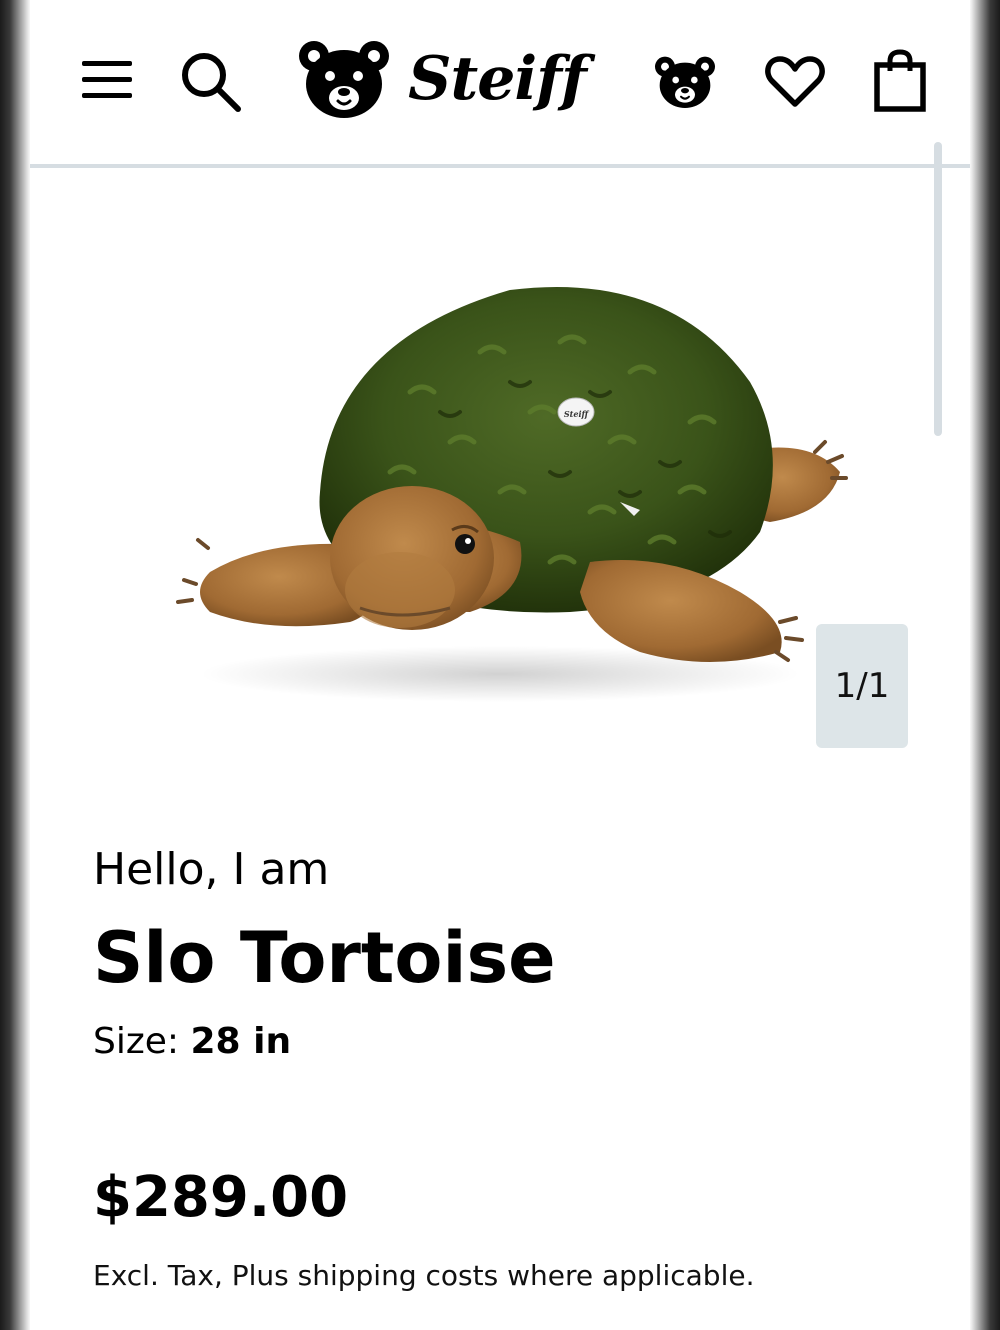  I want to click on product-size: Size: 28 in, so click(192, 1042).